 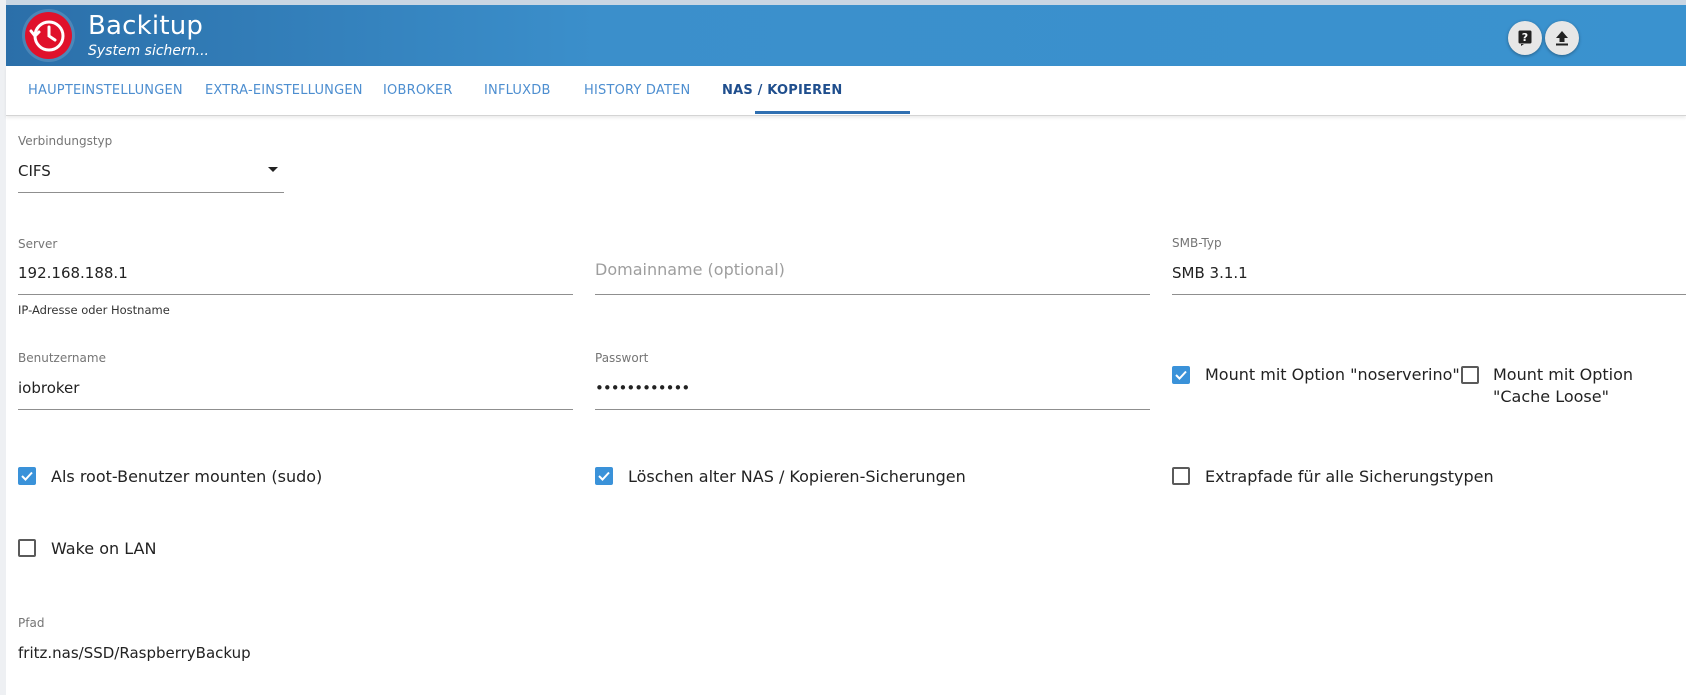 I want to click on help-icon: ?, so click(x=1525, y=38).